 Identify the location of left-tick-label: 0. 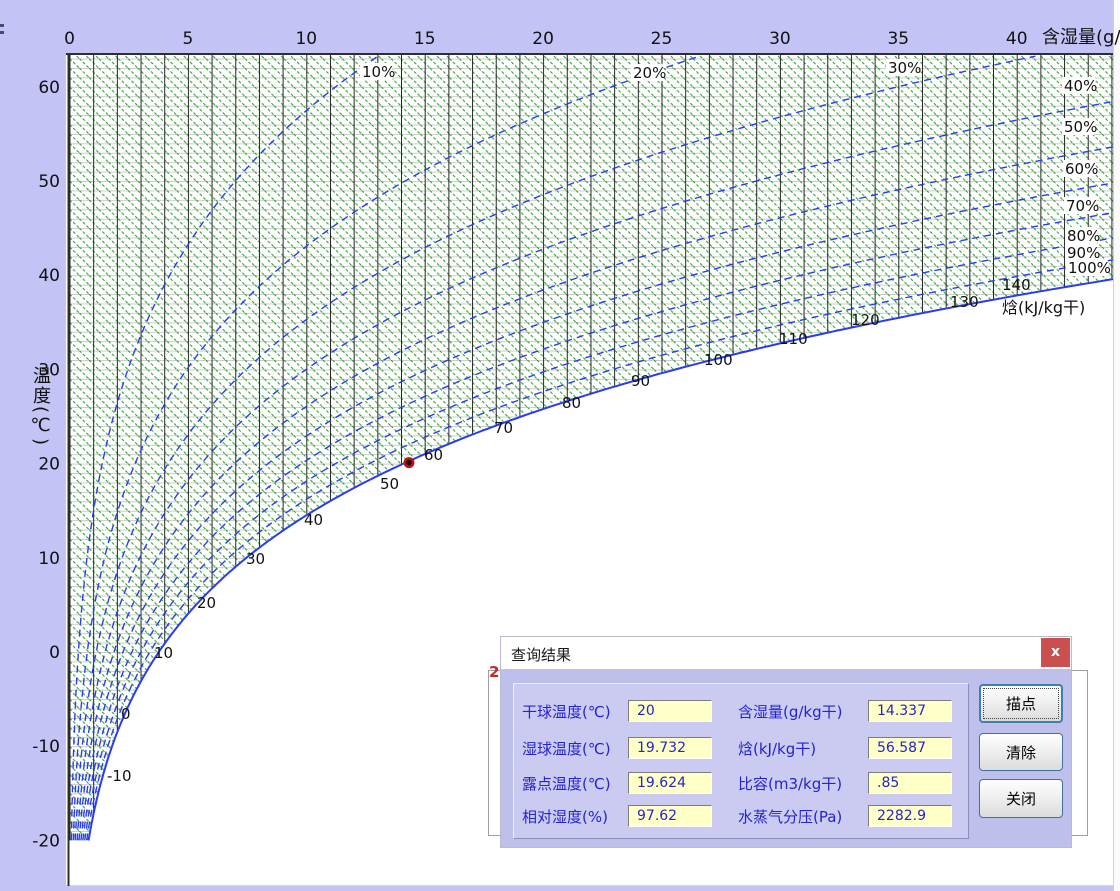
(54, 653).